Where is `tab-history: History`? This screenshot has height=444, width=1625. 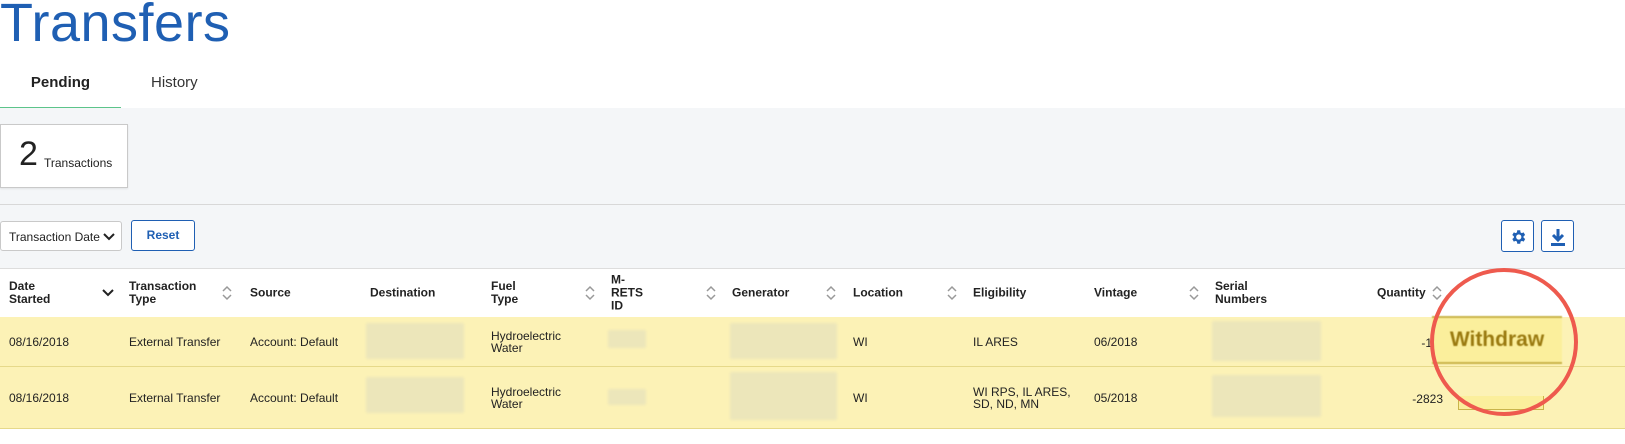
tab-history: History is located at coordinates (174, 82).